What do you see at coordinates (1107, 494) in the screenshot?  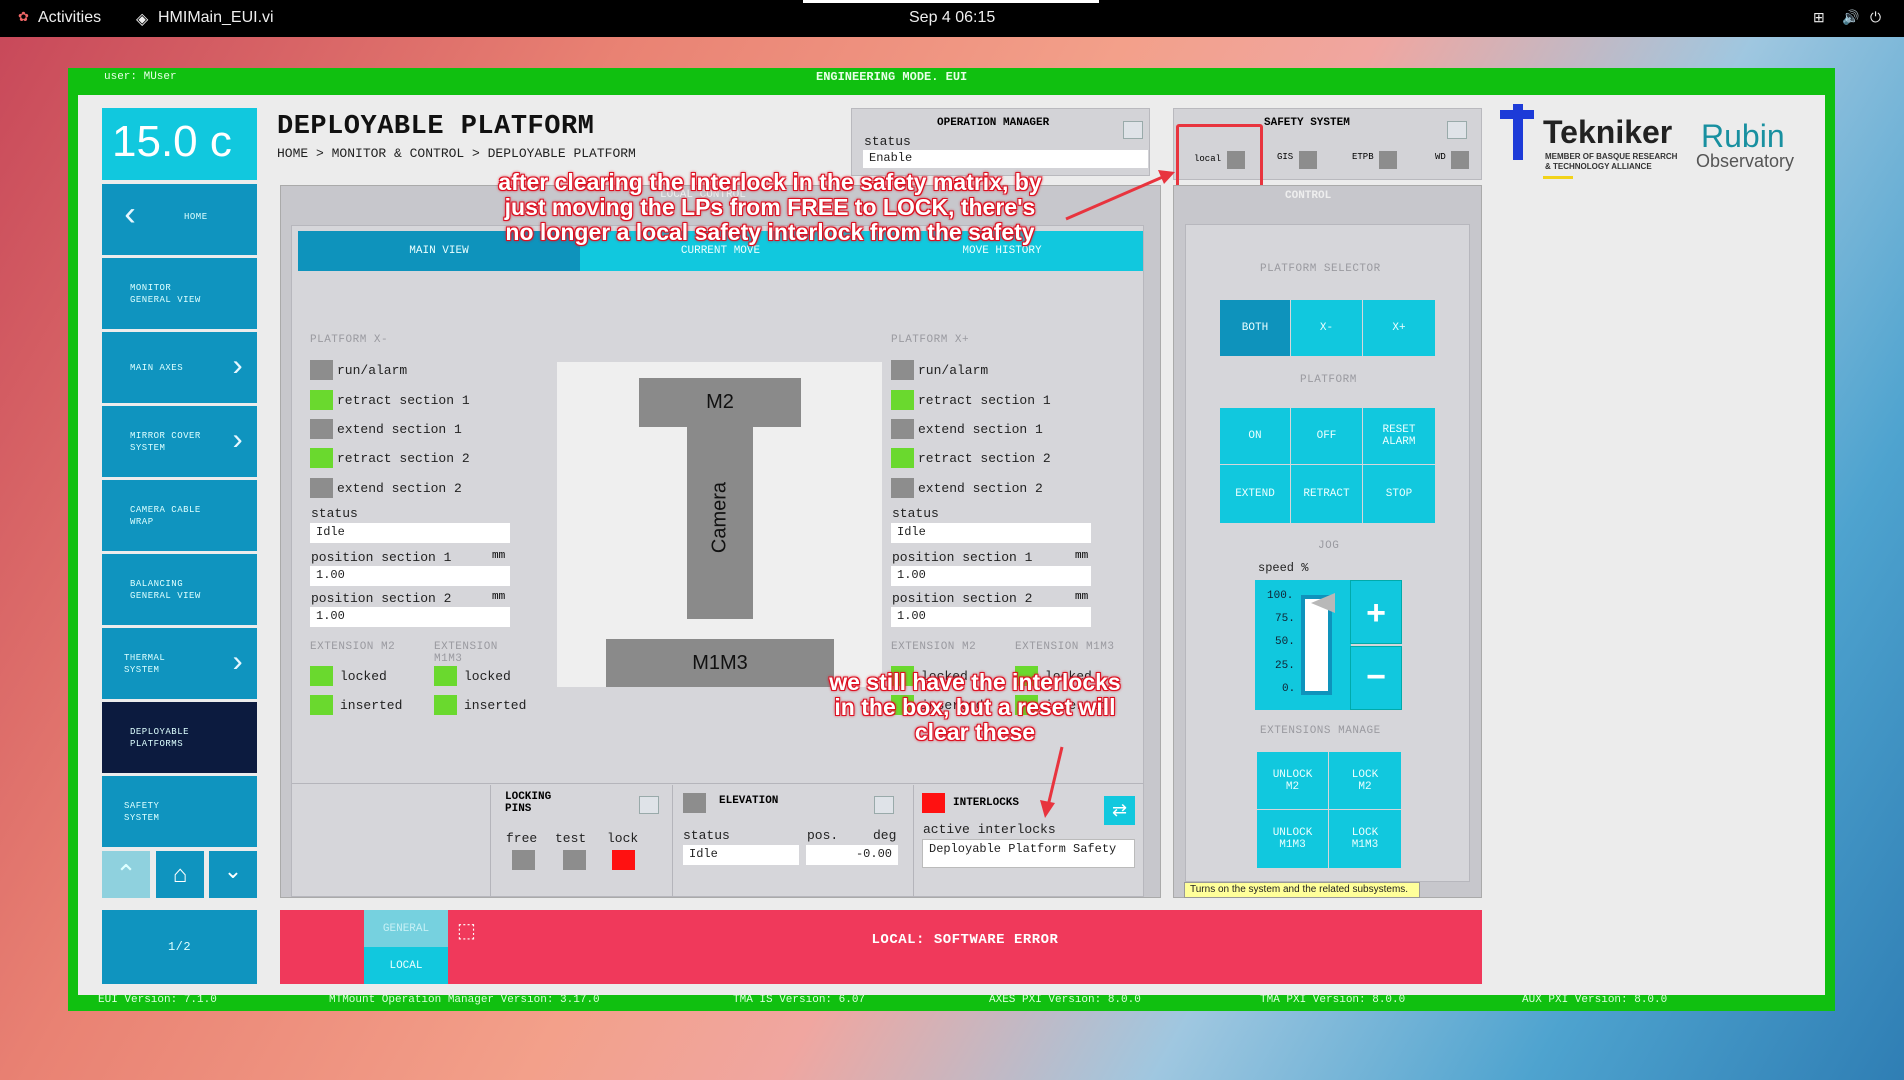 I see `annotation-arrows` at bounding box center [1107, 494].